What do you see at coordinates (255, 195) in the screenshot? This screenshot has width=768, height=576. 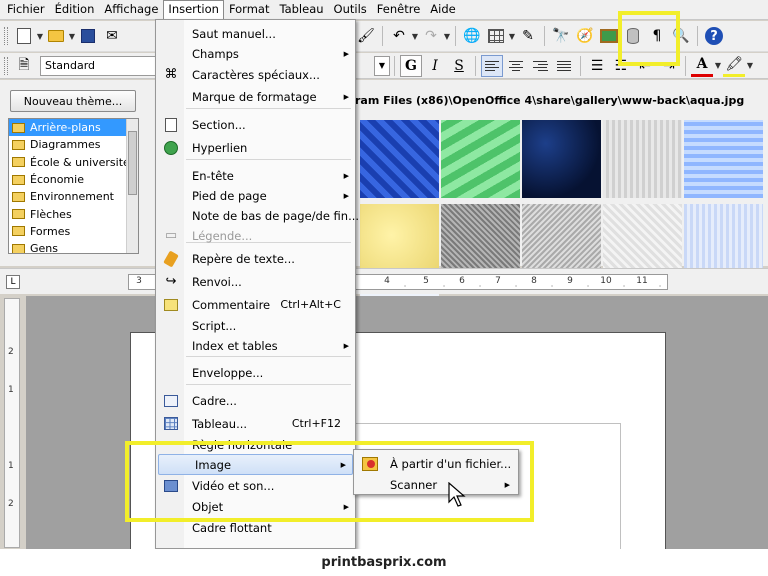 I see `insert-menu-item-pied-de-page: Pied de page ▶` at bounding box center [255, 195].